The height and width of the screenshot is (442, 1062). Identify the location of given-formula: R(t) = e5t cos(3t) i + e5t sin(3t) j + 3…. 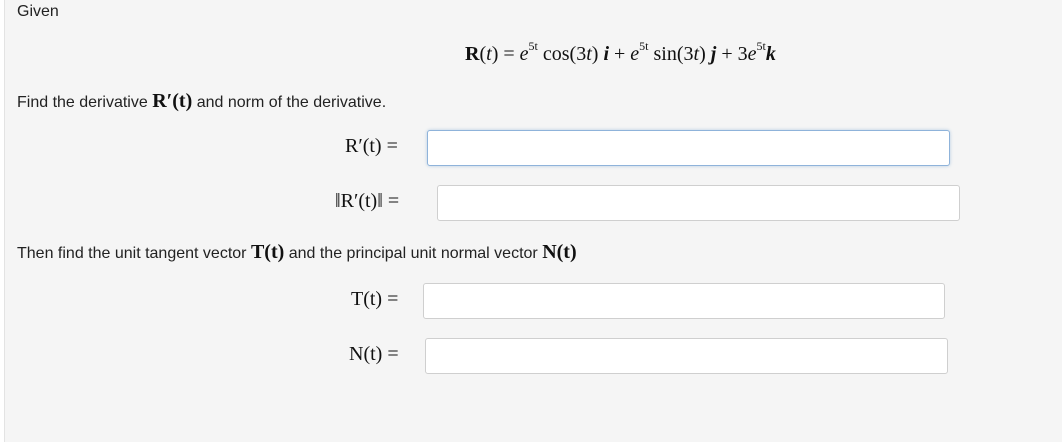
(620, 52).